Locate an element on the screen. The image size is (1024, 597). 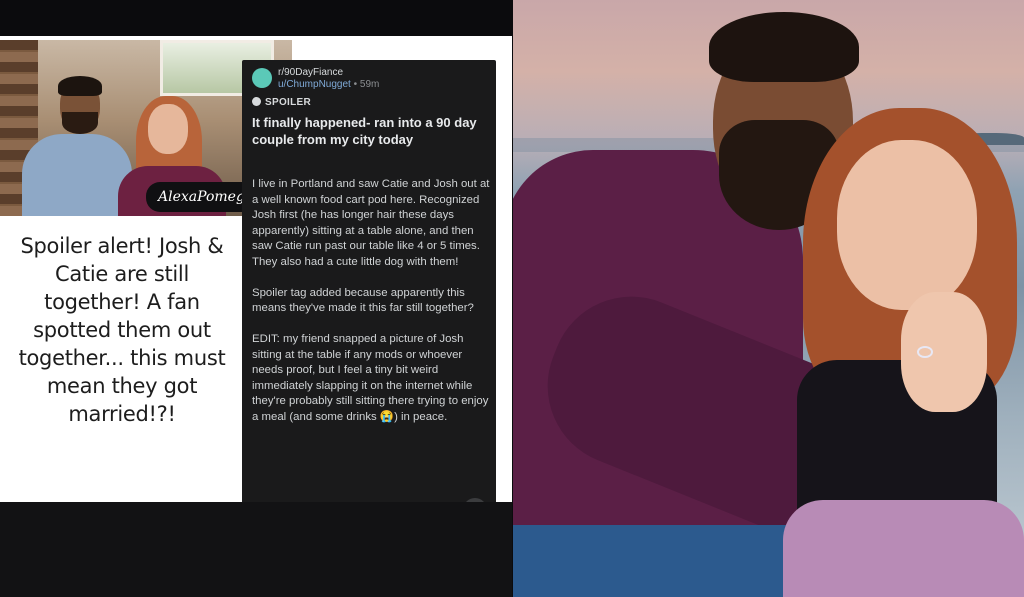
woman-skirt is located at coordinates (903, 548).